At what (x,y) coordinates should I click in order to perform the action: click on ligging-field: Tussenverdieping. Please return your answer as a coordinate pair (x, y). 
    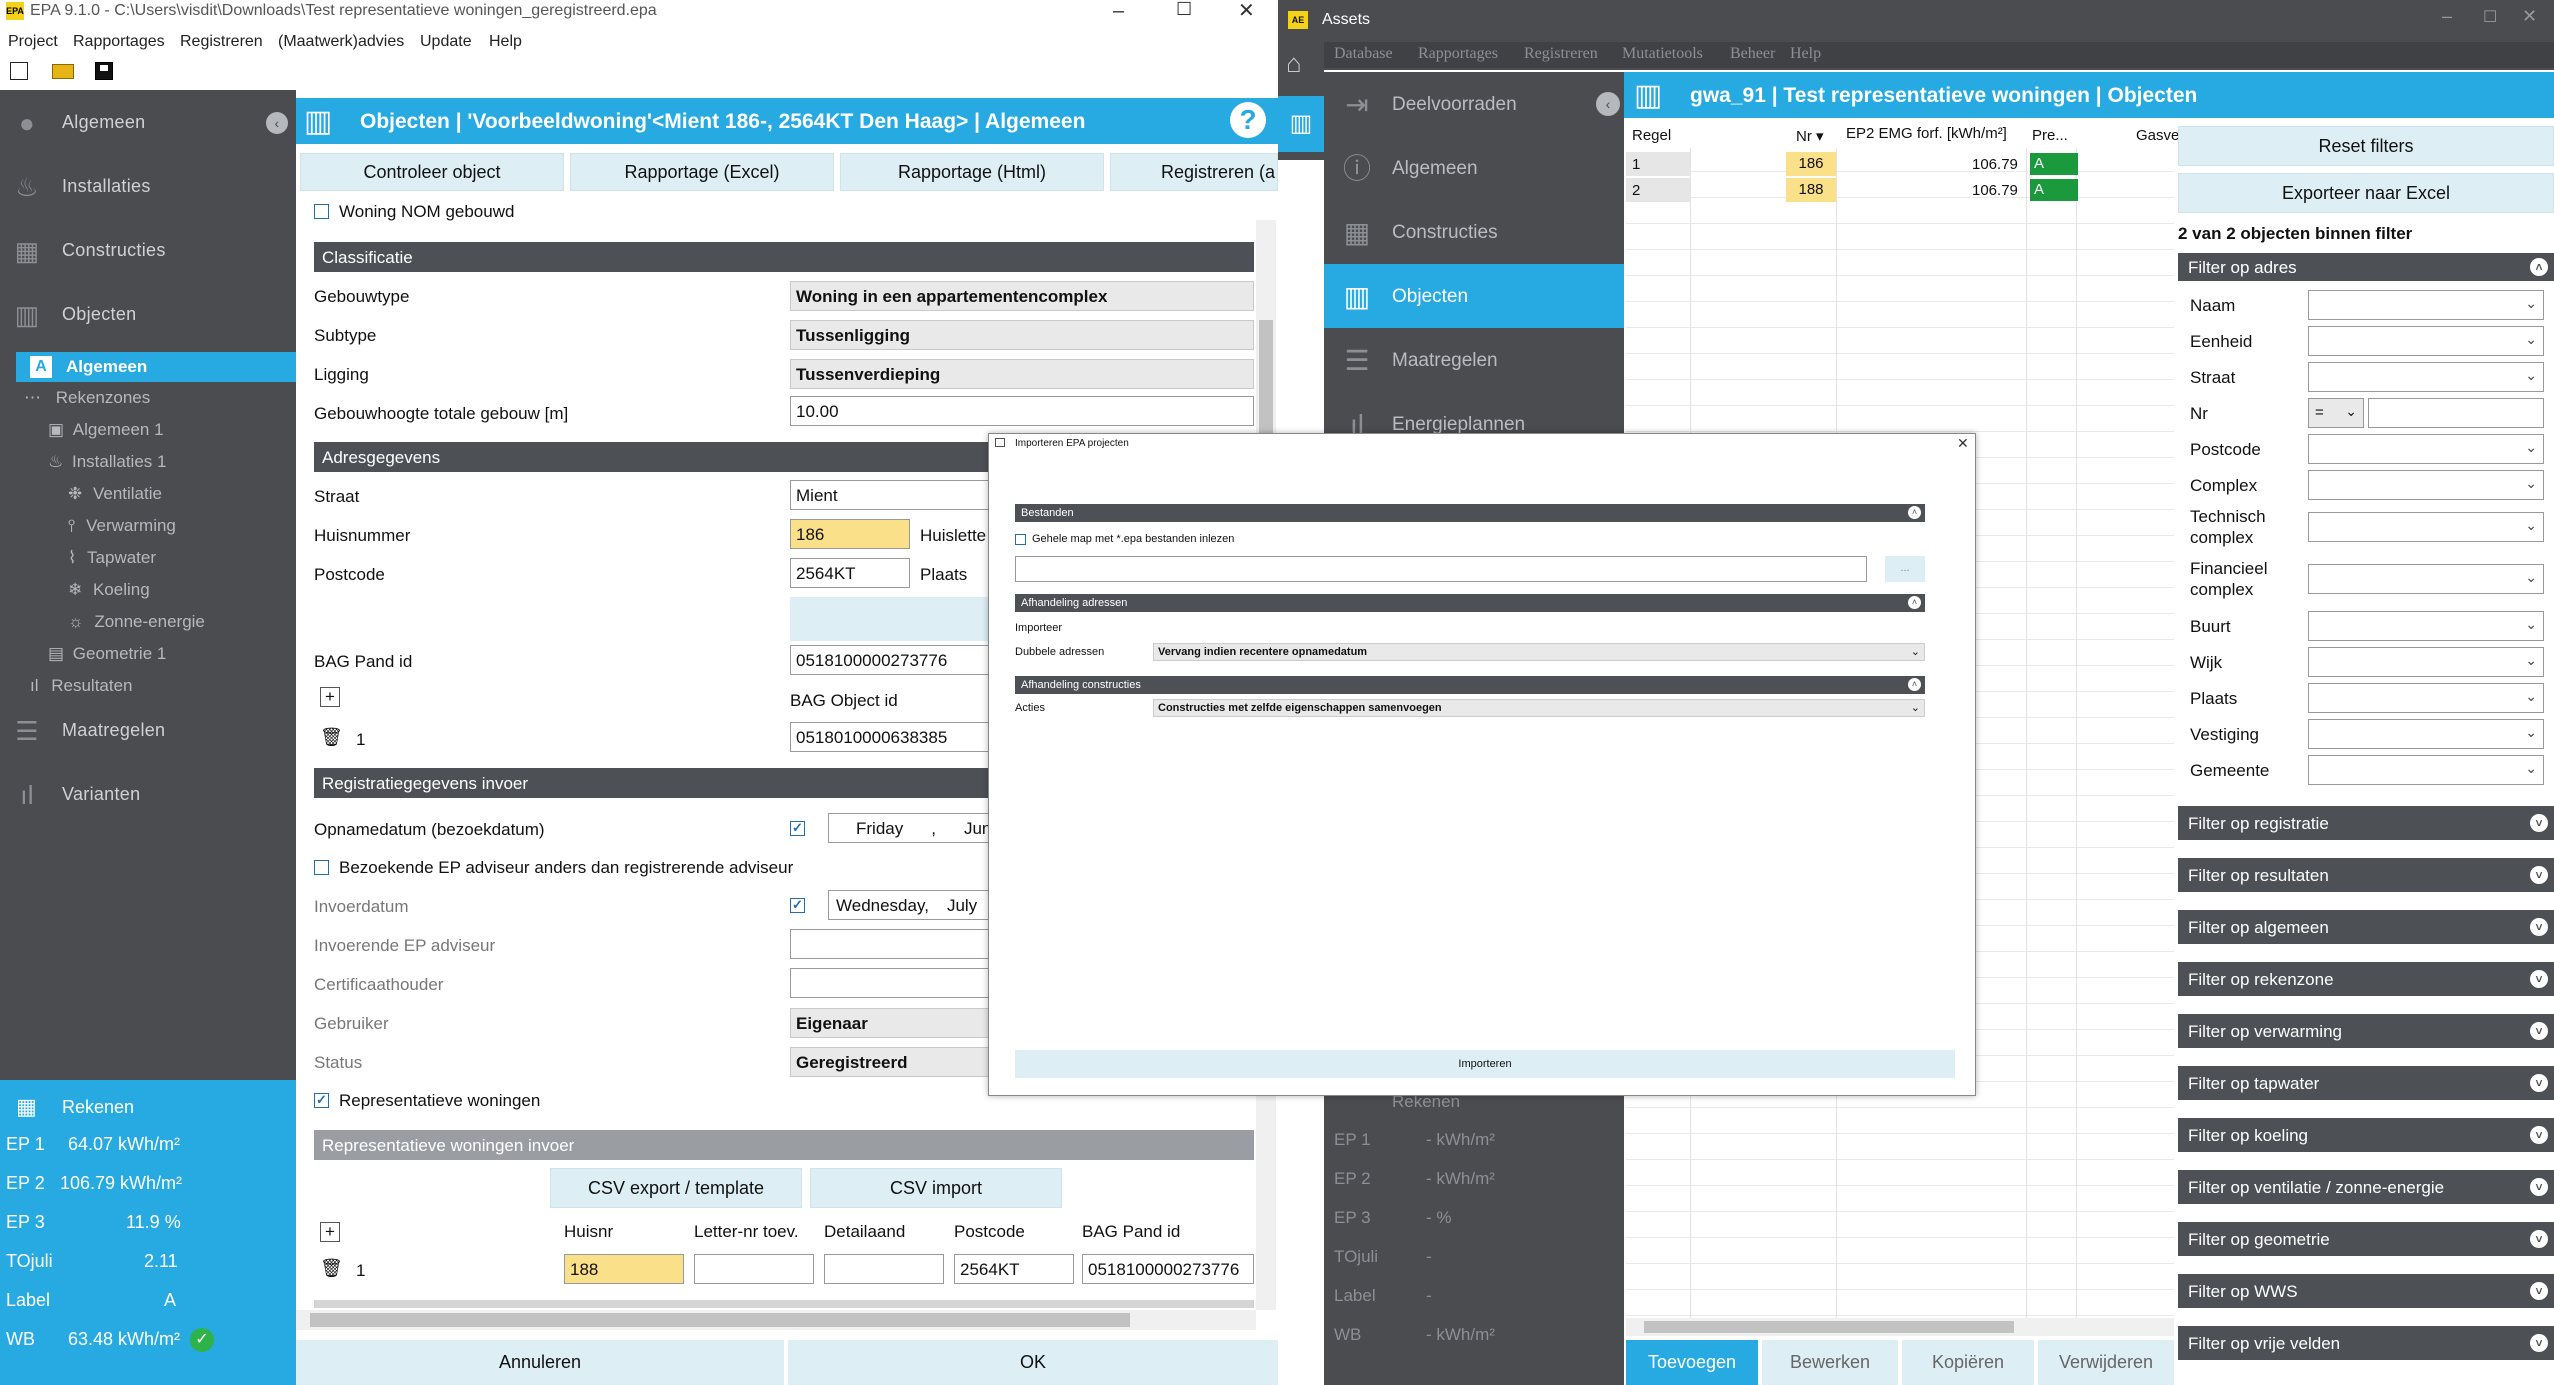
    Looking at the image, I should click on (1022, 374).